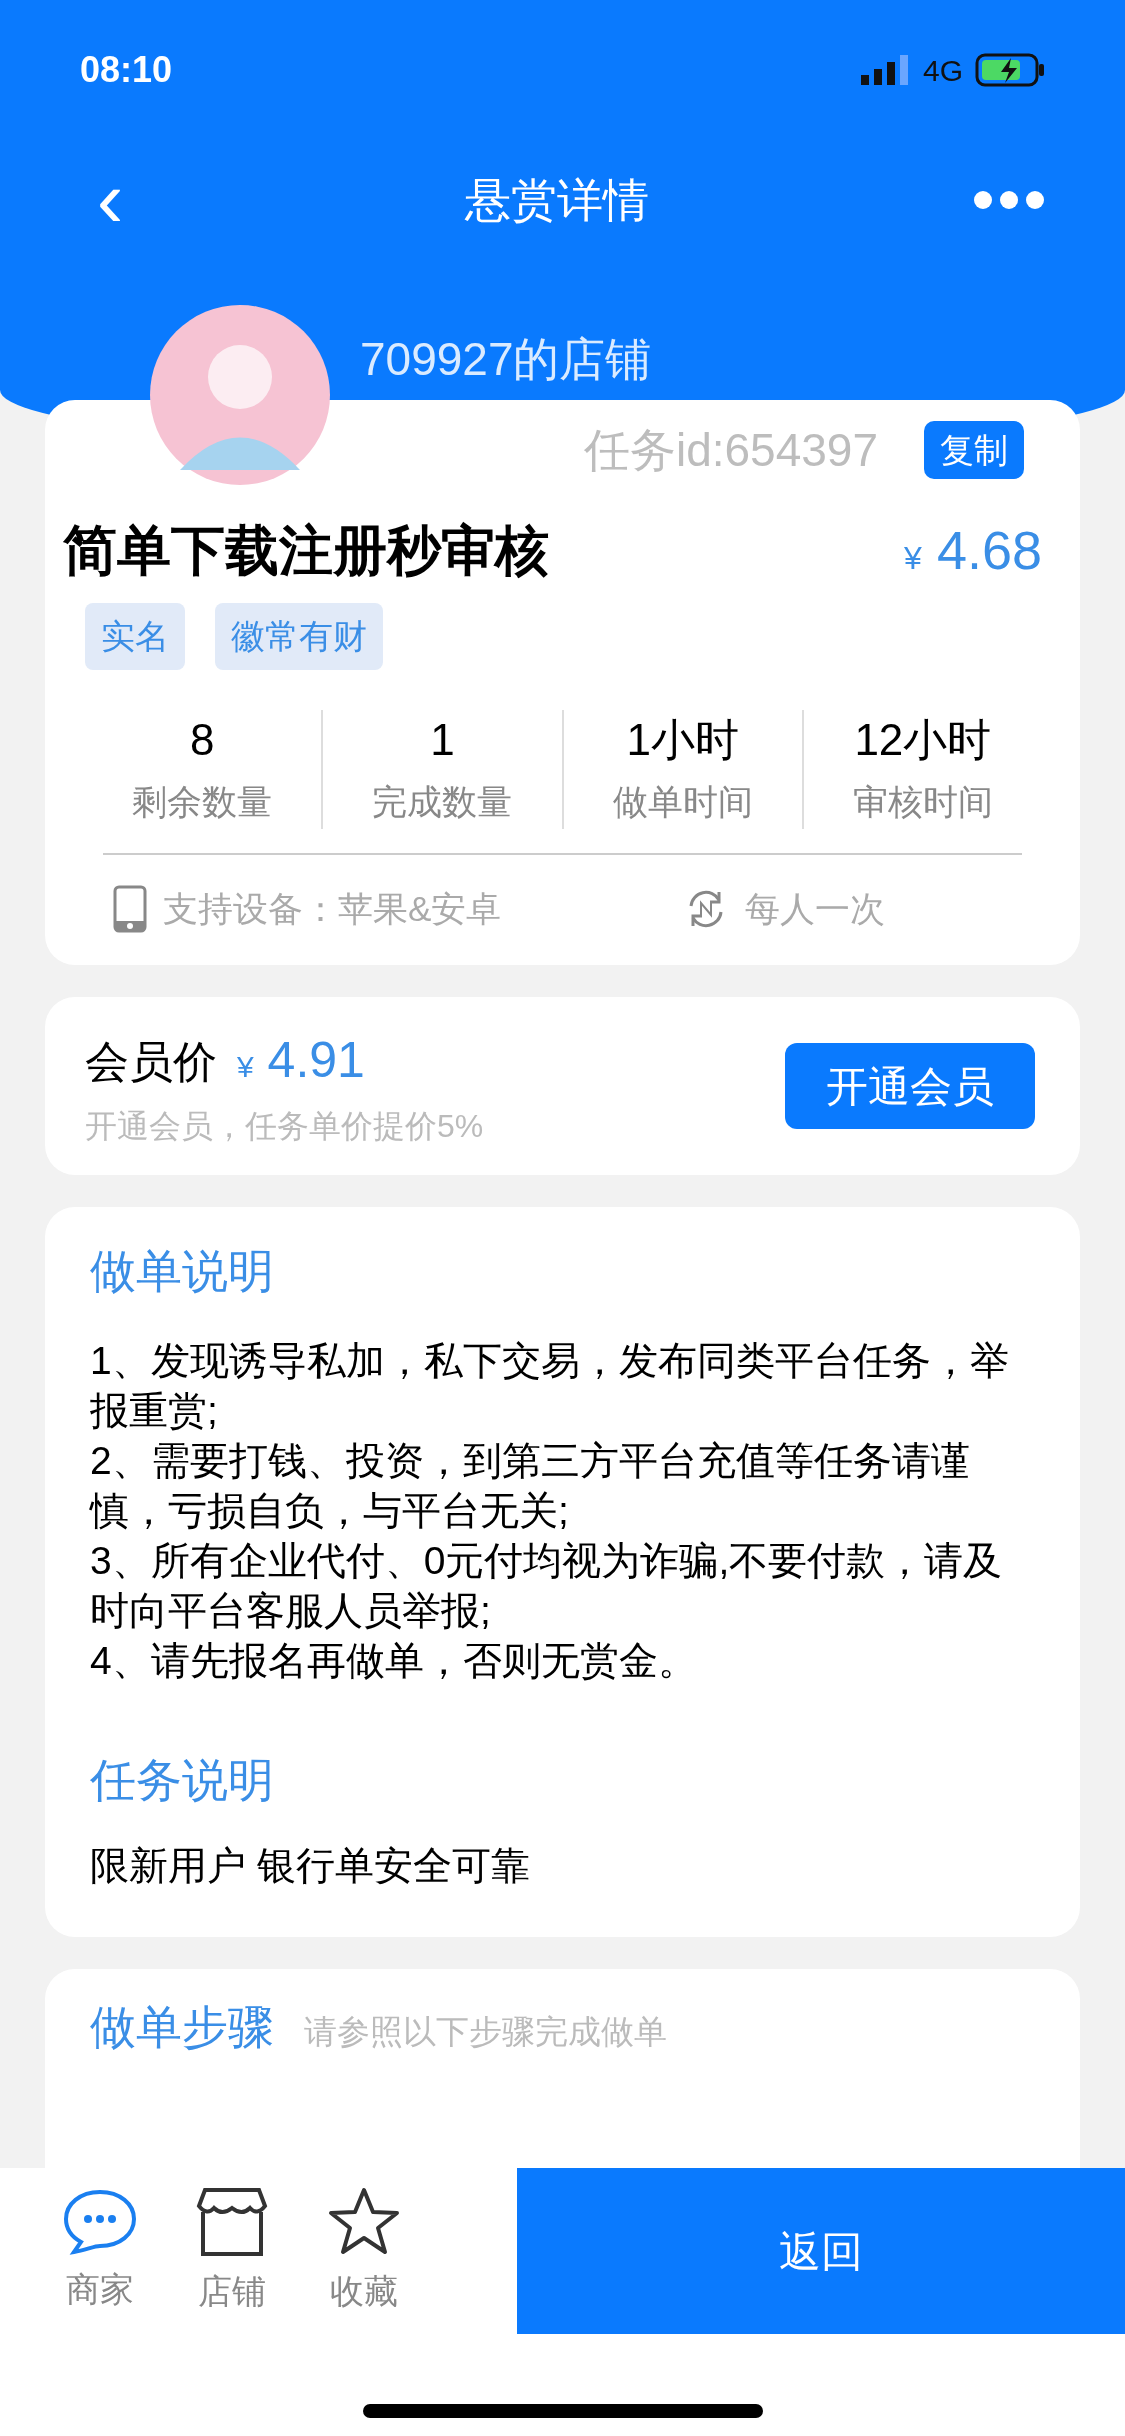 This screenshot has width=1125, height=2436. I want to click on stat-value: 8, so click(202, 740).